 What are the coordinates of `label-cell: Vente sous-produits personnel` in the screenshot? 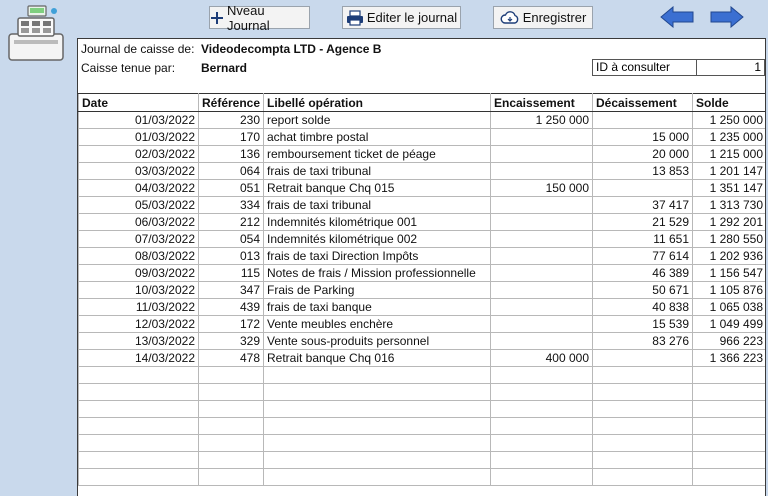 It's located at (377, 341).